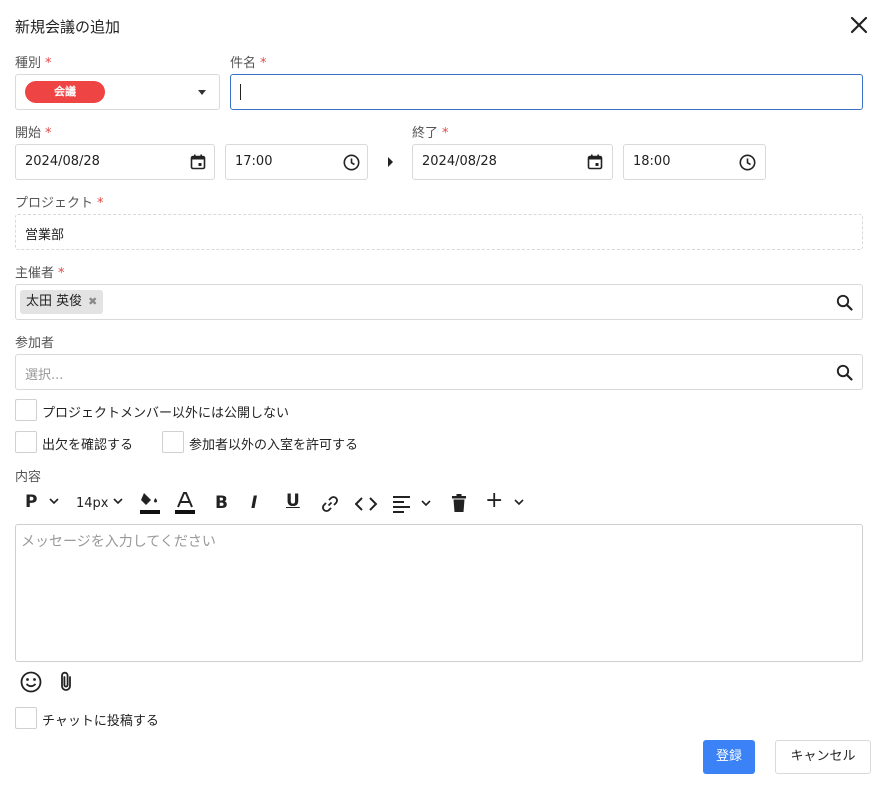  What do you see at coordinates (494, 500) in the screenshot?
I see `add-button: +` at bounding box center [494, 500].